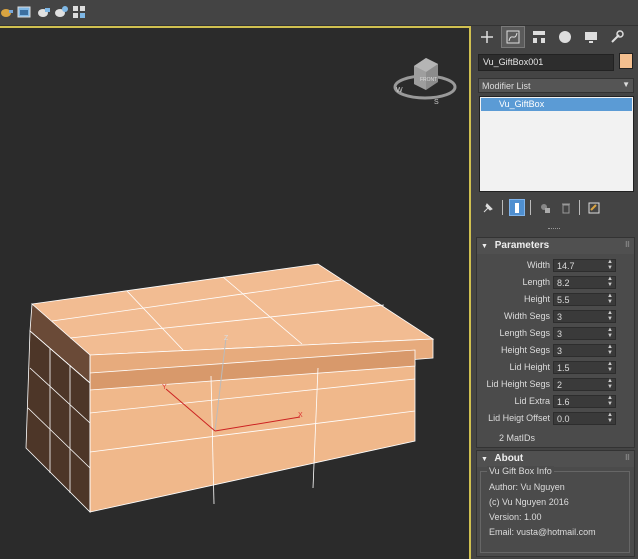 This screenshot has height=559, width=638. Describe the element at coordinates (527, 487) in the screenshot. I see `info-author: Author: Vu Nguyen` at that location.